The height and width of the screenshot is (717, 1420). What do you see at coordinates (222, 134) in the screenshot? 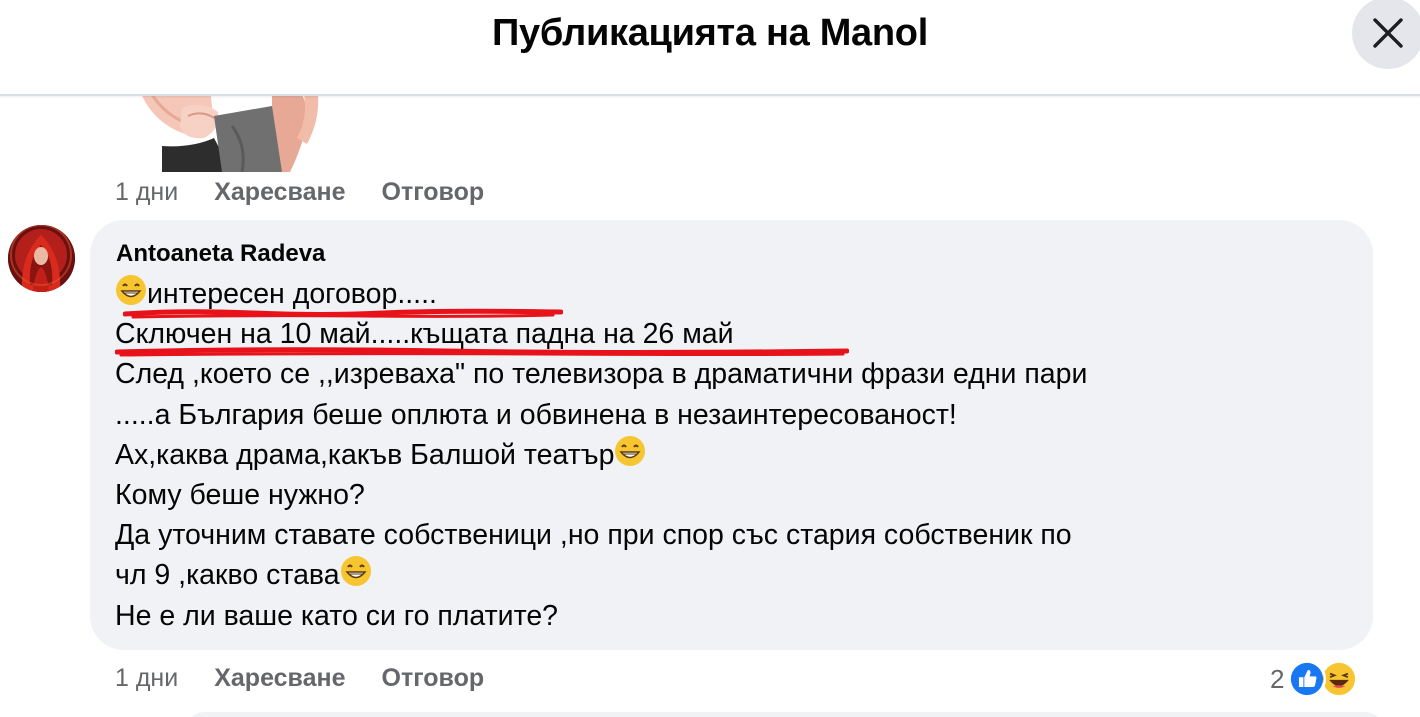
I see `comment-sticker-image` at bounding box center [222, 134].